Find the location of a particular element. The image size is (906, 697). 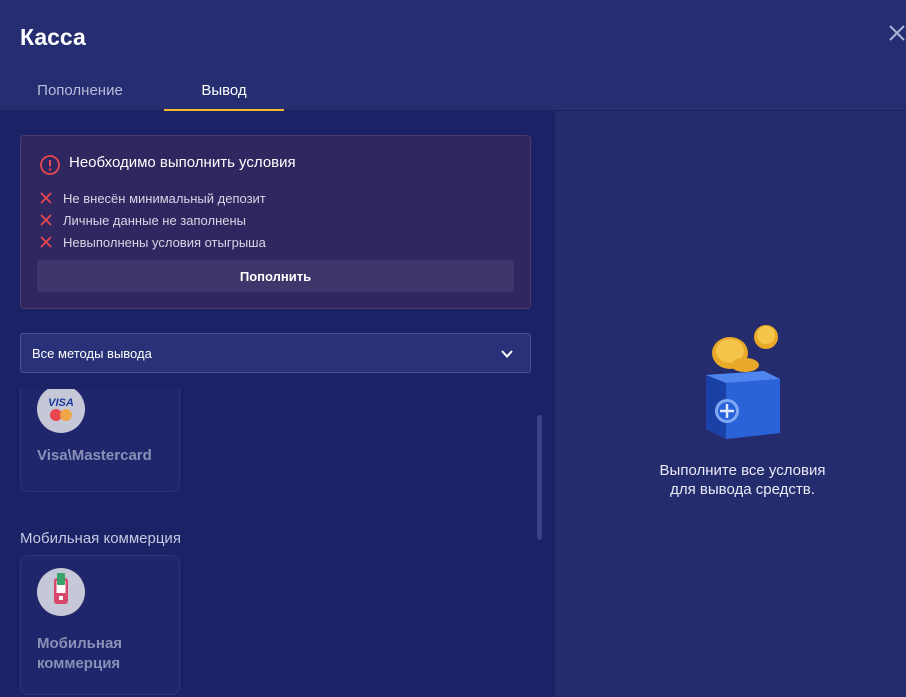

tab-withdraw: Вывод is located at coordinates (224, 90).